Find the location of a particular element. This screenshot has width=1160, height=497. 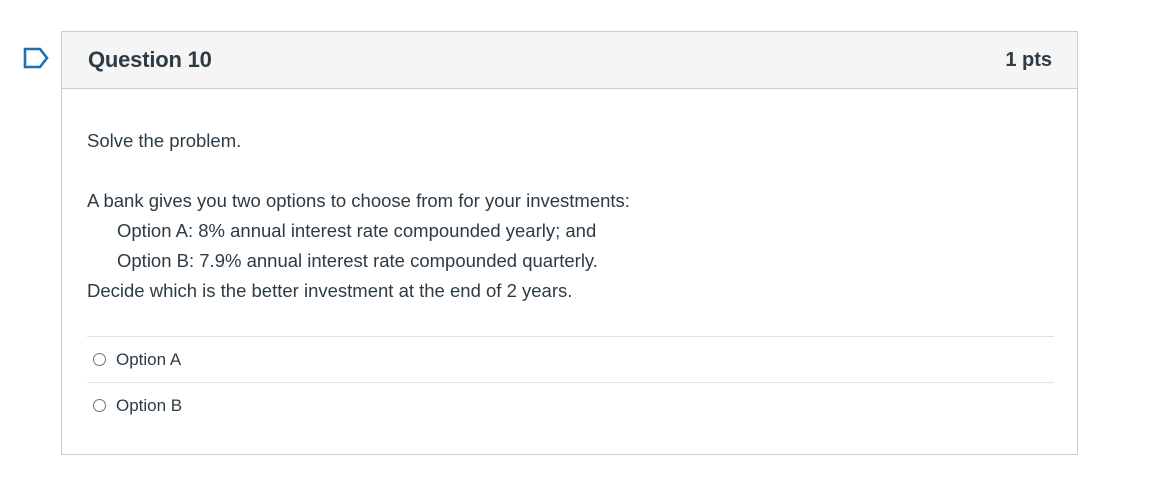

answer-option-a: Option A is located at coordinates (570, 359).